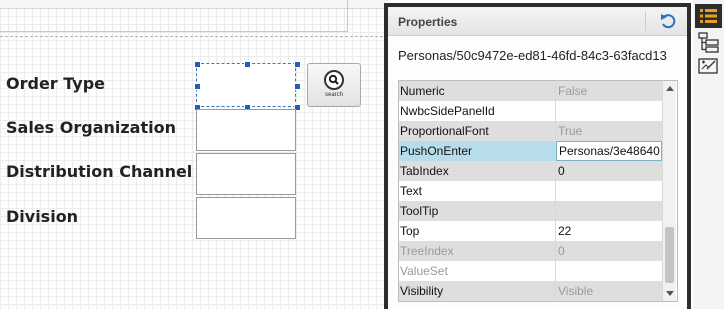  I want to click on property-row: ToolTip, so click(530, 211).